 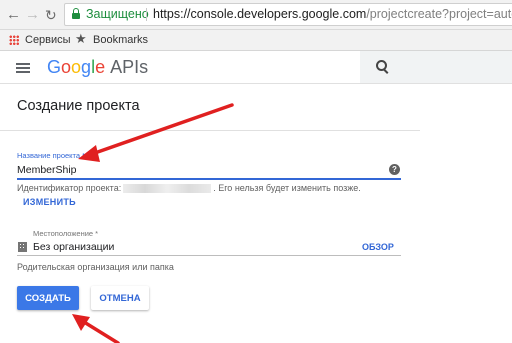 What do you see at coordinates (23, 68) in the screenshot?
I see `menu-icon` at bounding box center [23, 68].